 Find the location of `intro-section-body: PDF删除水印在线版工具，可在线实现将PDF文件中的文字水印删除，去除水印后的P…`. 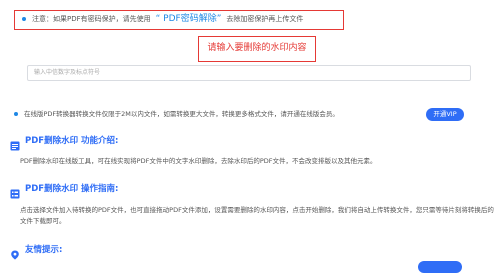

intro-section-body: PDF删除水印在线版工具，可在线实现将PDF文件中的文字水印删除，去除水印后的P… is located at coordinates (198, 161).